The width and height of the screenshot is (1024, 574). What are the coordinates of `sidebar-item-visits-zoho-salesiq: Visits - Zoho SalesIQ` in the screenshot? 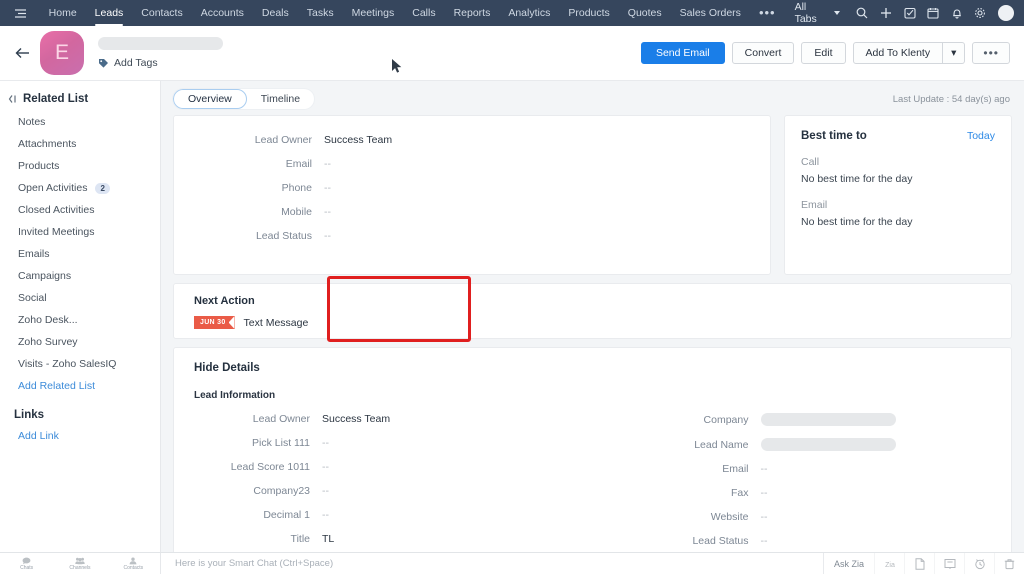 It's located at (80, 364).